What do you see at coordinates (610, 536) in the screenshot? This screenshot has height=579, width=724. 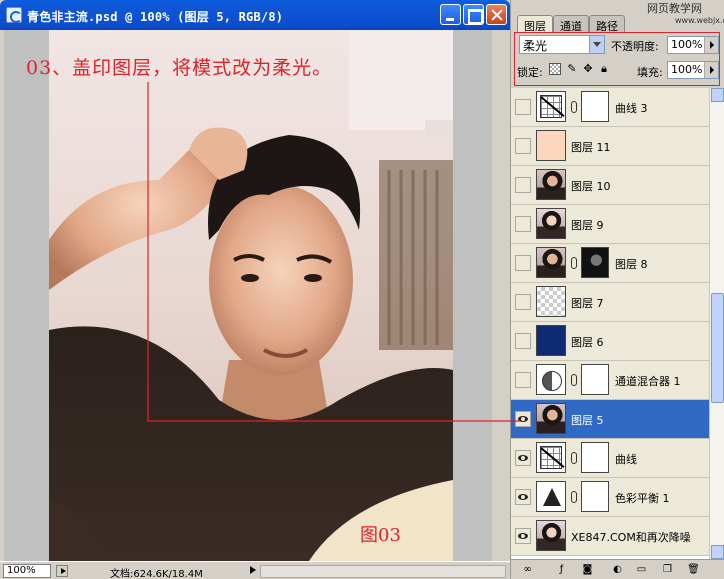 I see `layer-row: XE847.COM和再次降噪` at bounding box center [610, 536].